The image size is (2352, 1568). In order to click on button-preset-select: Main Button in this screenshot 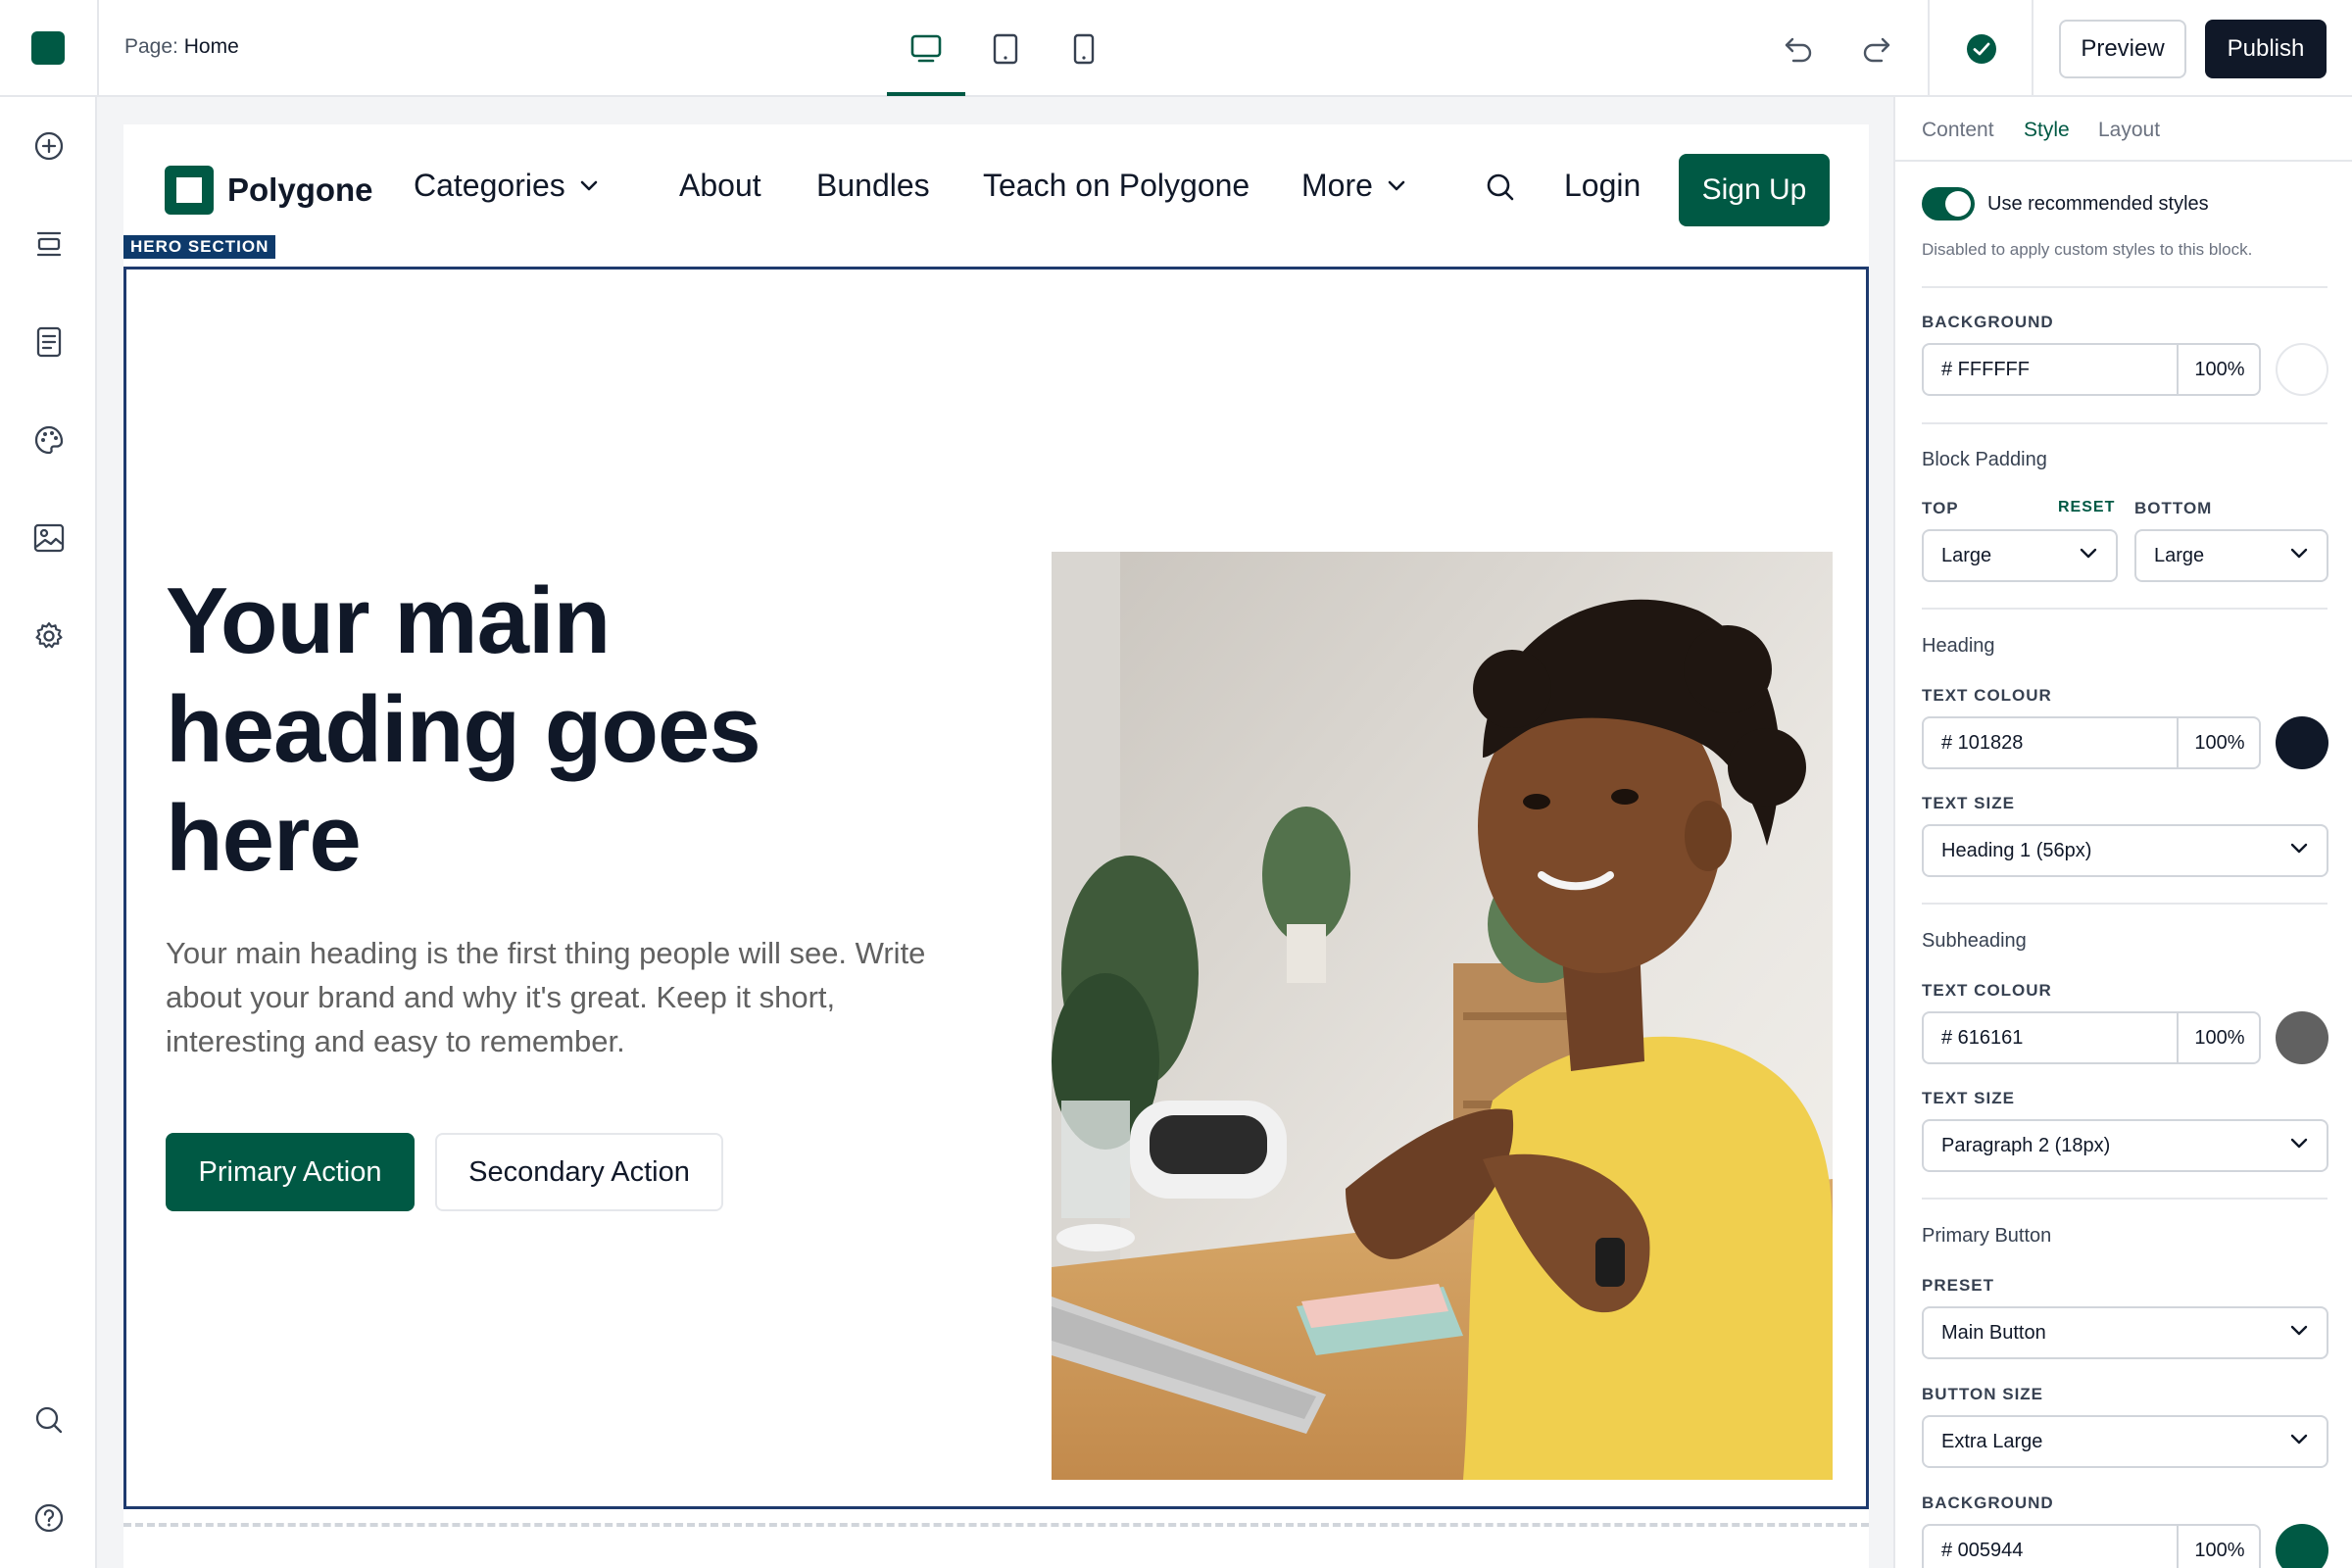, I will do `click(2125, 1332)`.